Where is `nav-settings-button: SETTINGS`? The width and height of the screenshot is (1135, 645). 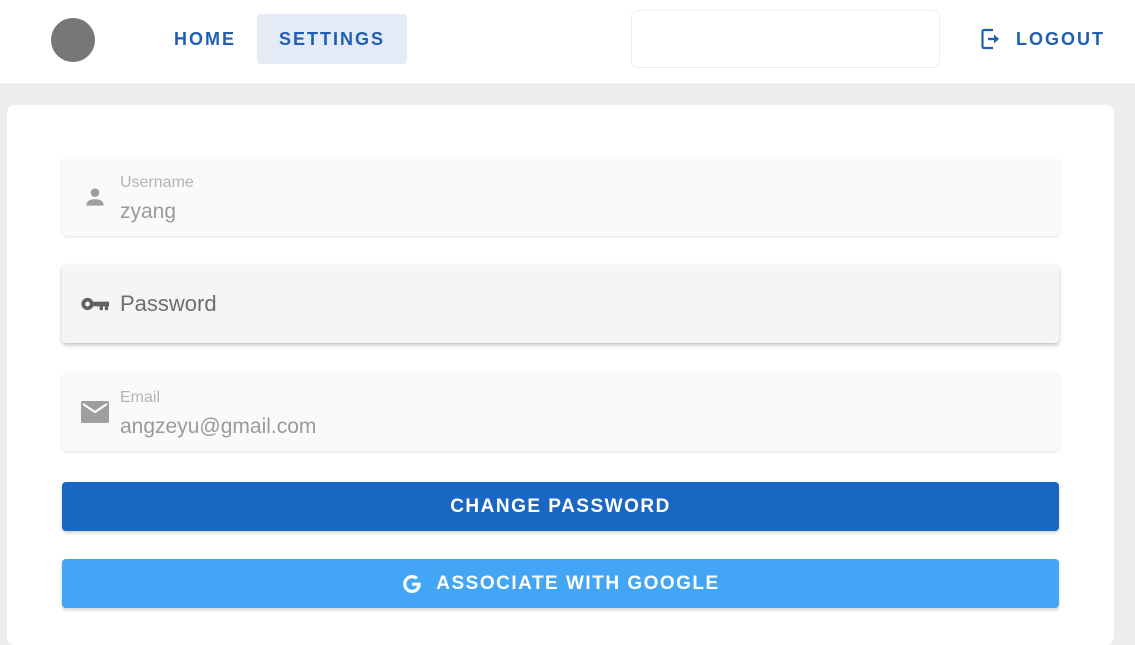 nav-settings-button: SETTINGS is located at coordinates (332, 39).